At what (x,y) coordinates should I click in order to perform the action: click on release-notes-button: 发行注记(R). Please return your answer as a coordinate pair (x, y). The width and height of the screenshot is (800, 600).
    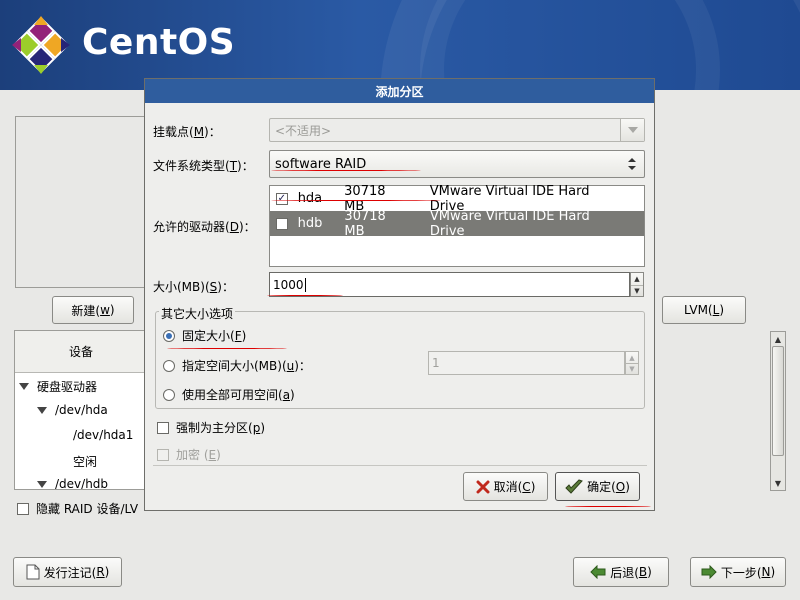
    Looking at the image, I should click on (67, 572).